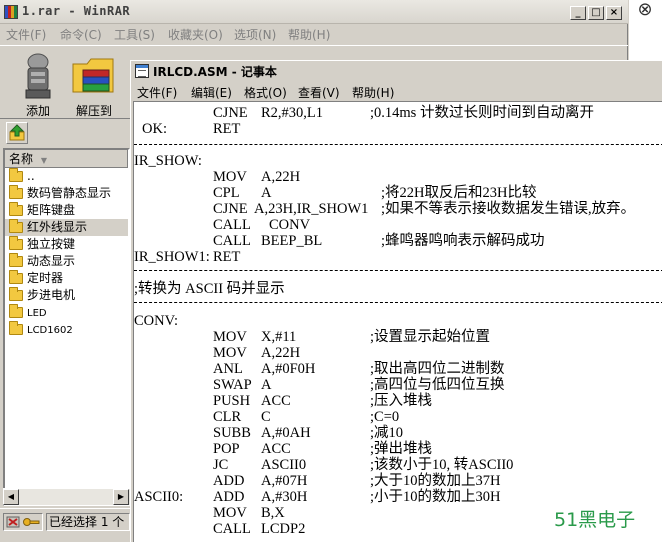 The height and width of the screenshot is (542, 662). What do you see at coordinates (154, 129) in the screenshot?
I see `code-label: OK:` at bounding box center [154, 129].